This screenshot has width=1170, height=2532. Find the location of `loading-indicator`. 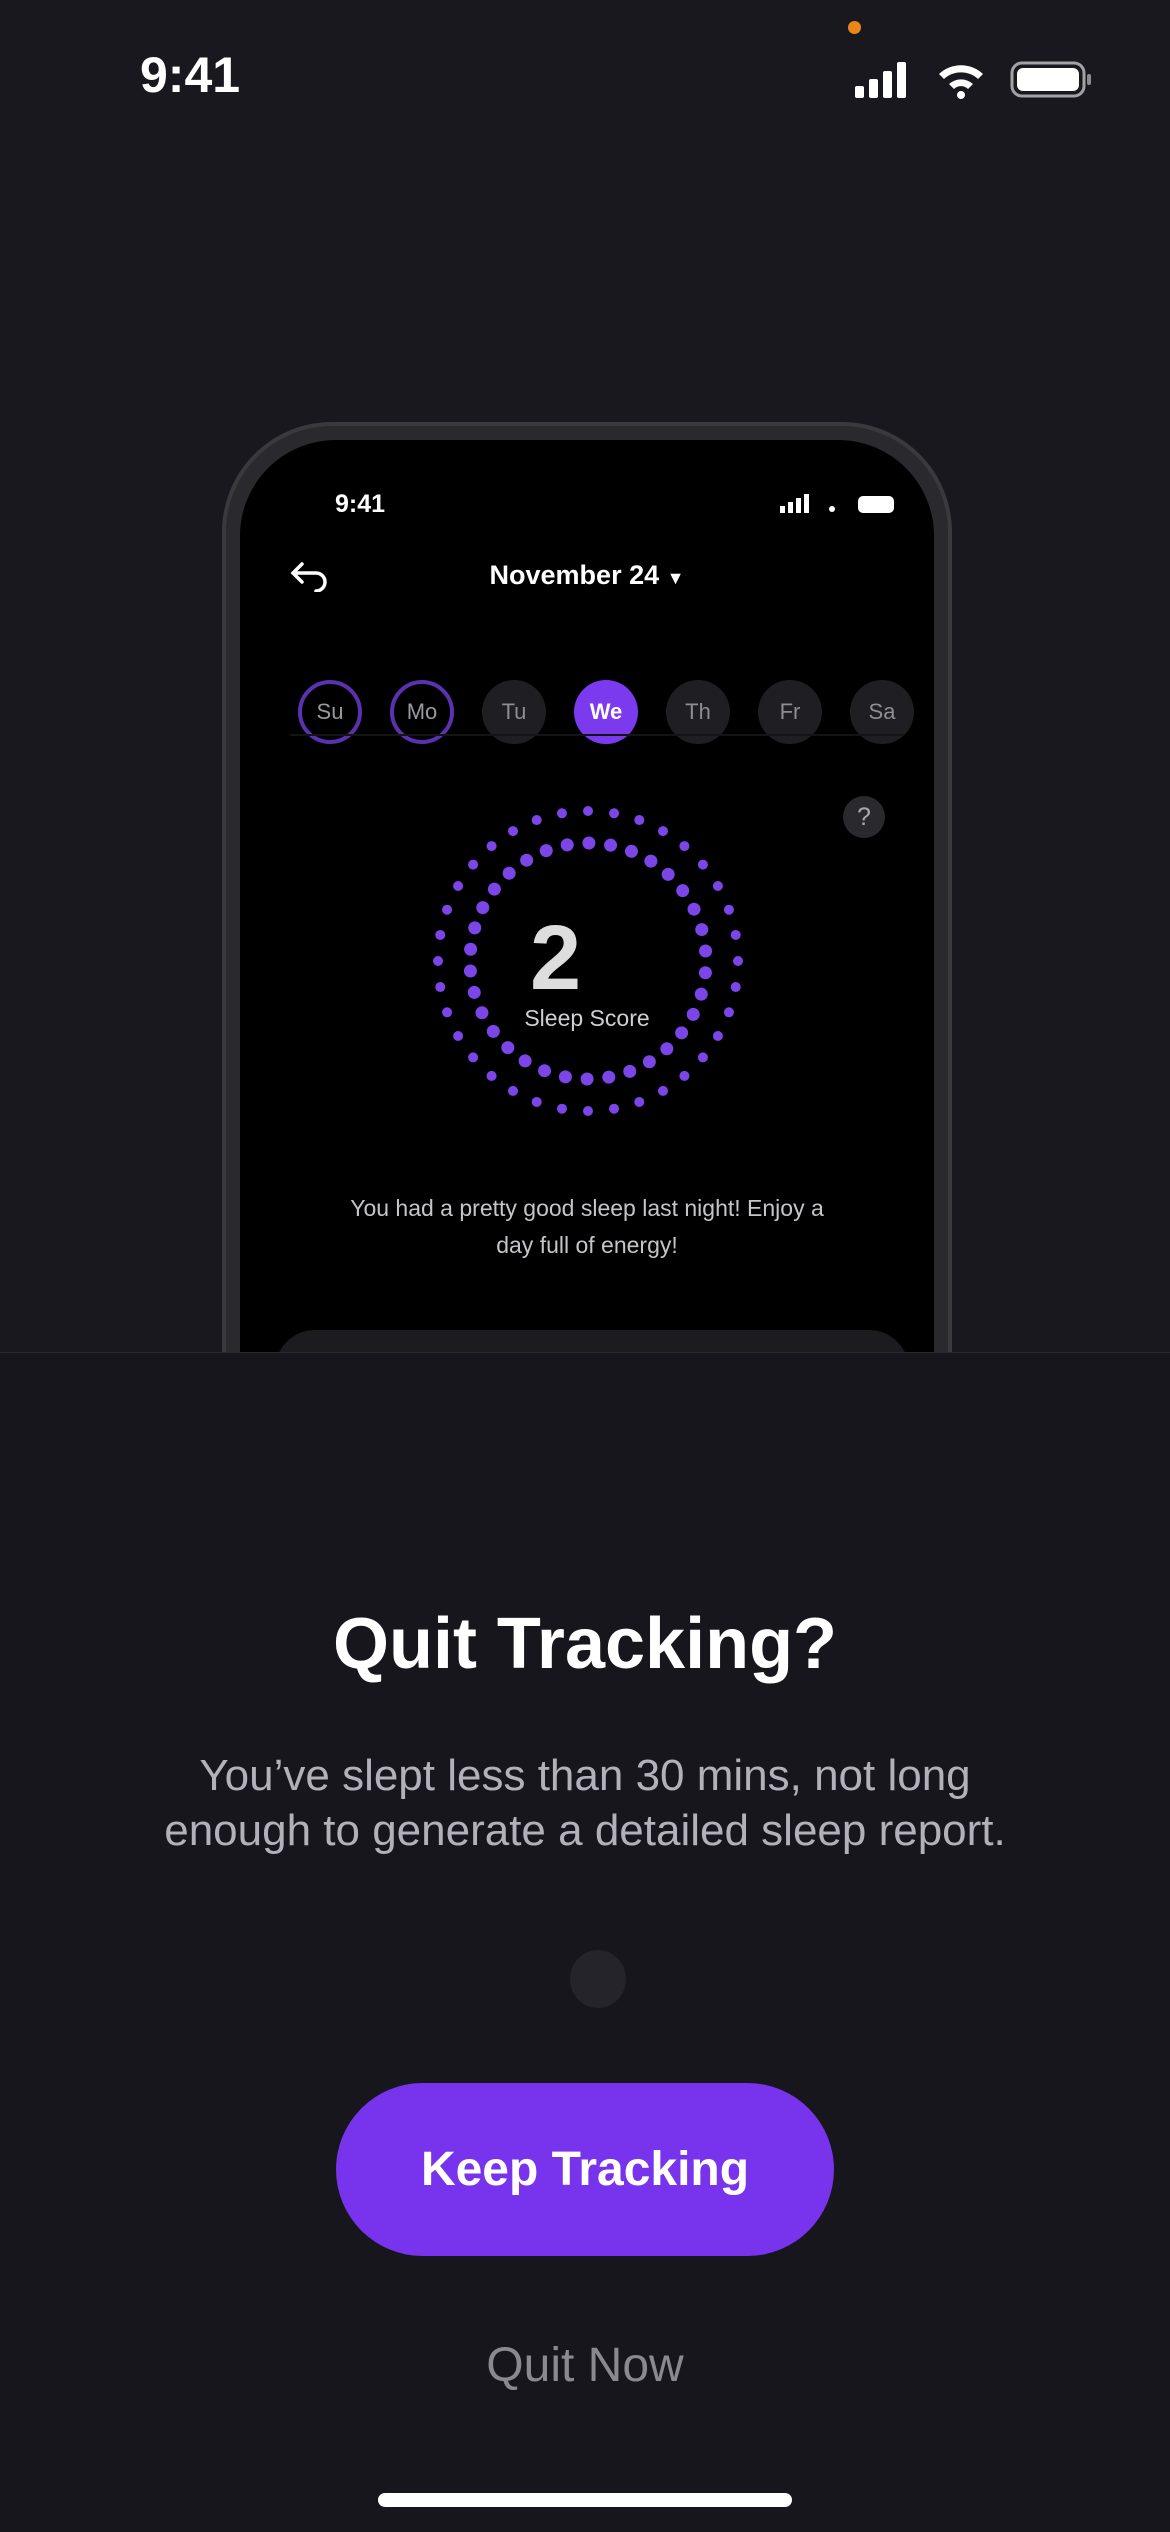

loading-indicator is located at coordinates (598, 1979).